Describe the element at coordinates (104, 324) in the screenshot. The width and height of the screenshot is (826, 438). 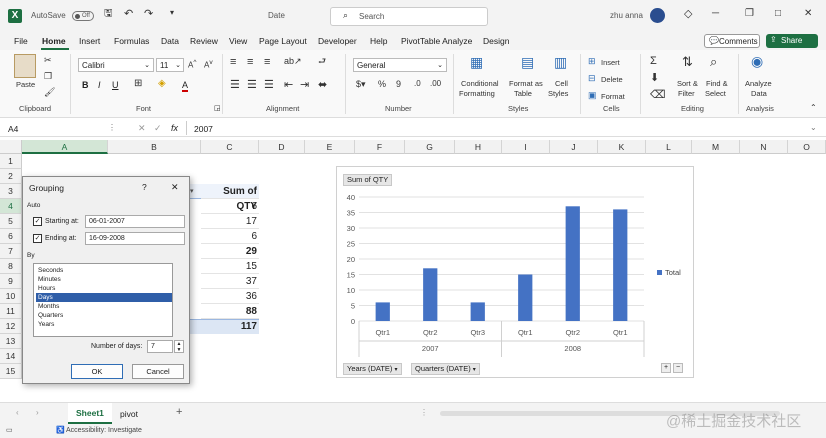
I see `list-item: Years` at that location.